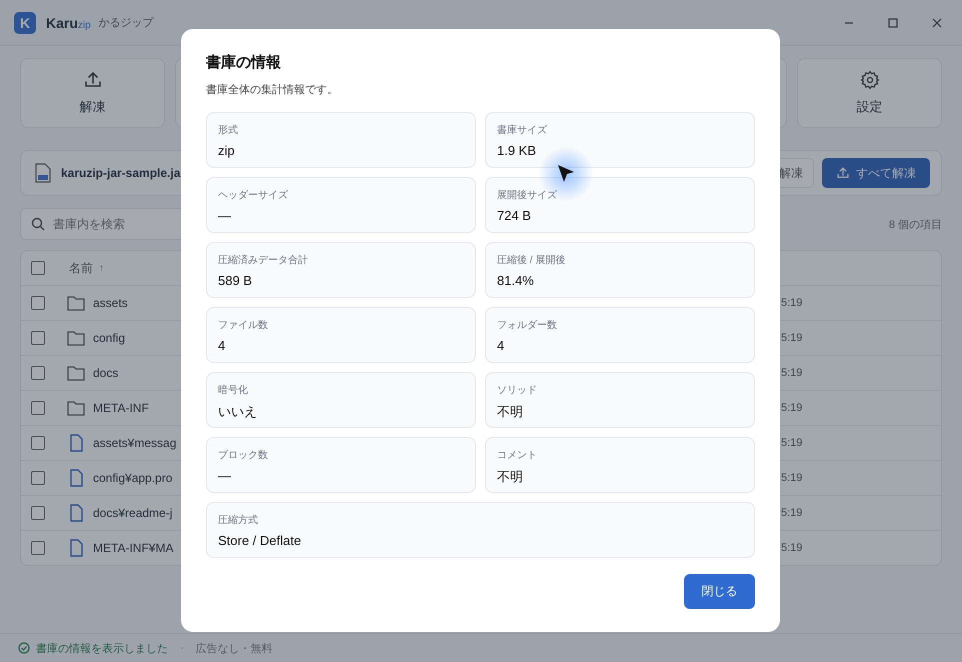 This screenshot has height=662, width=962. What do you see at coordinates (105, 373) in the screenshot?
I see `file-name: docs` at bounding box center [105, 373].